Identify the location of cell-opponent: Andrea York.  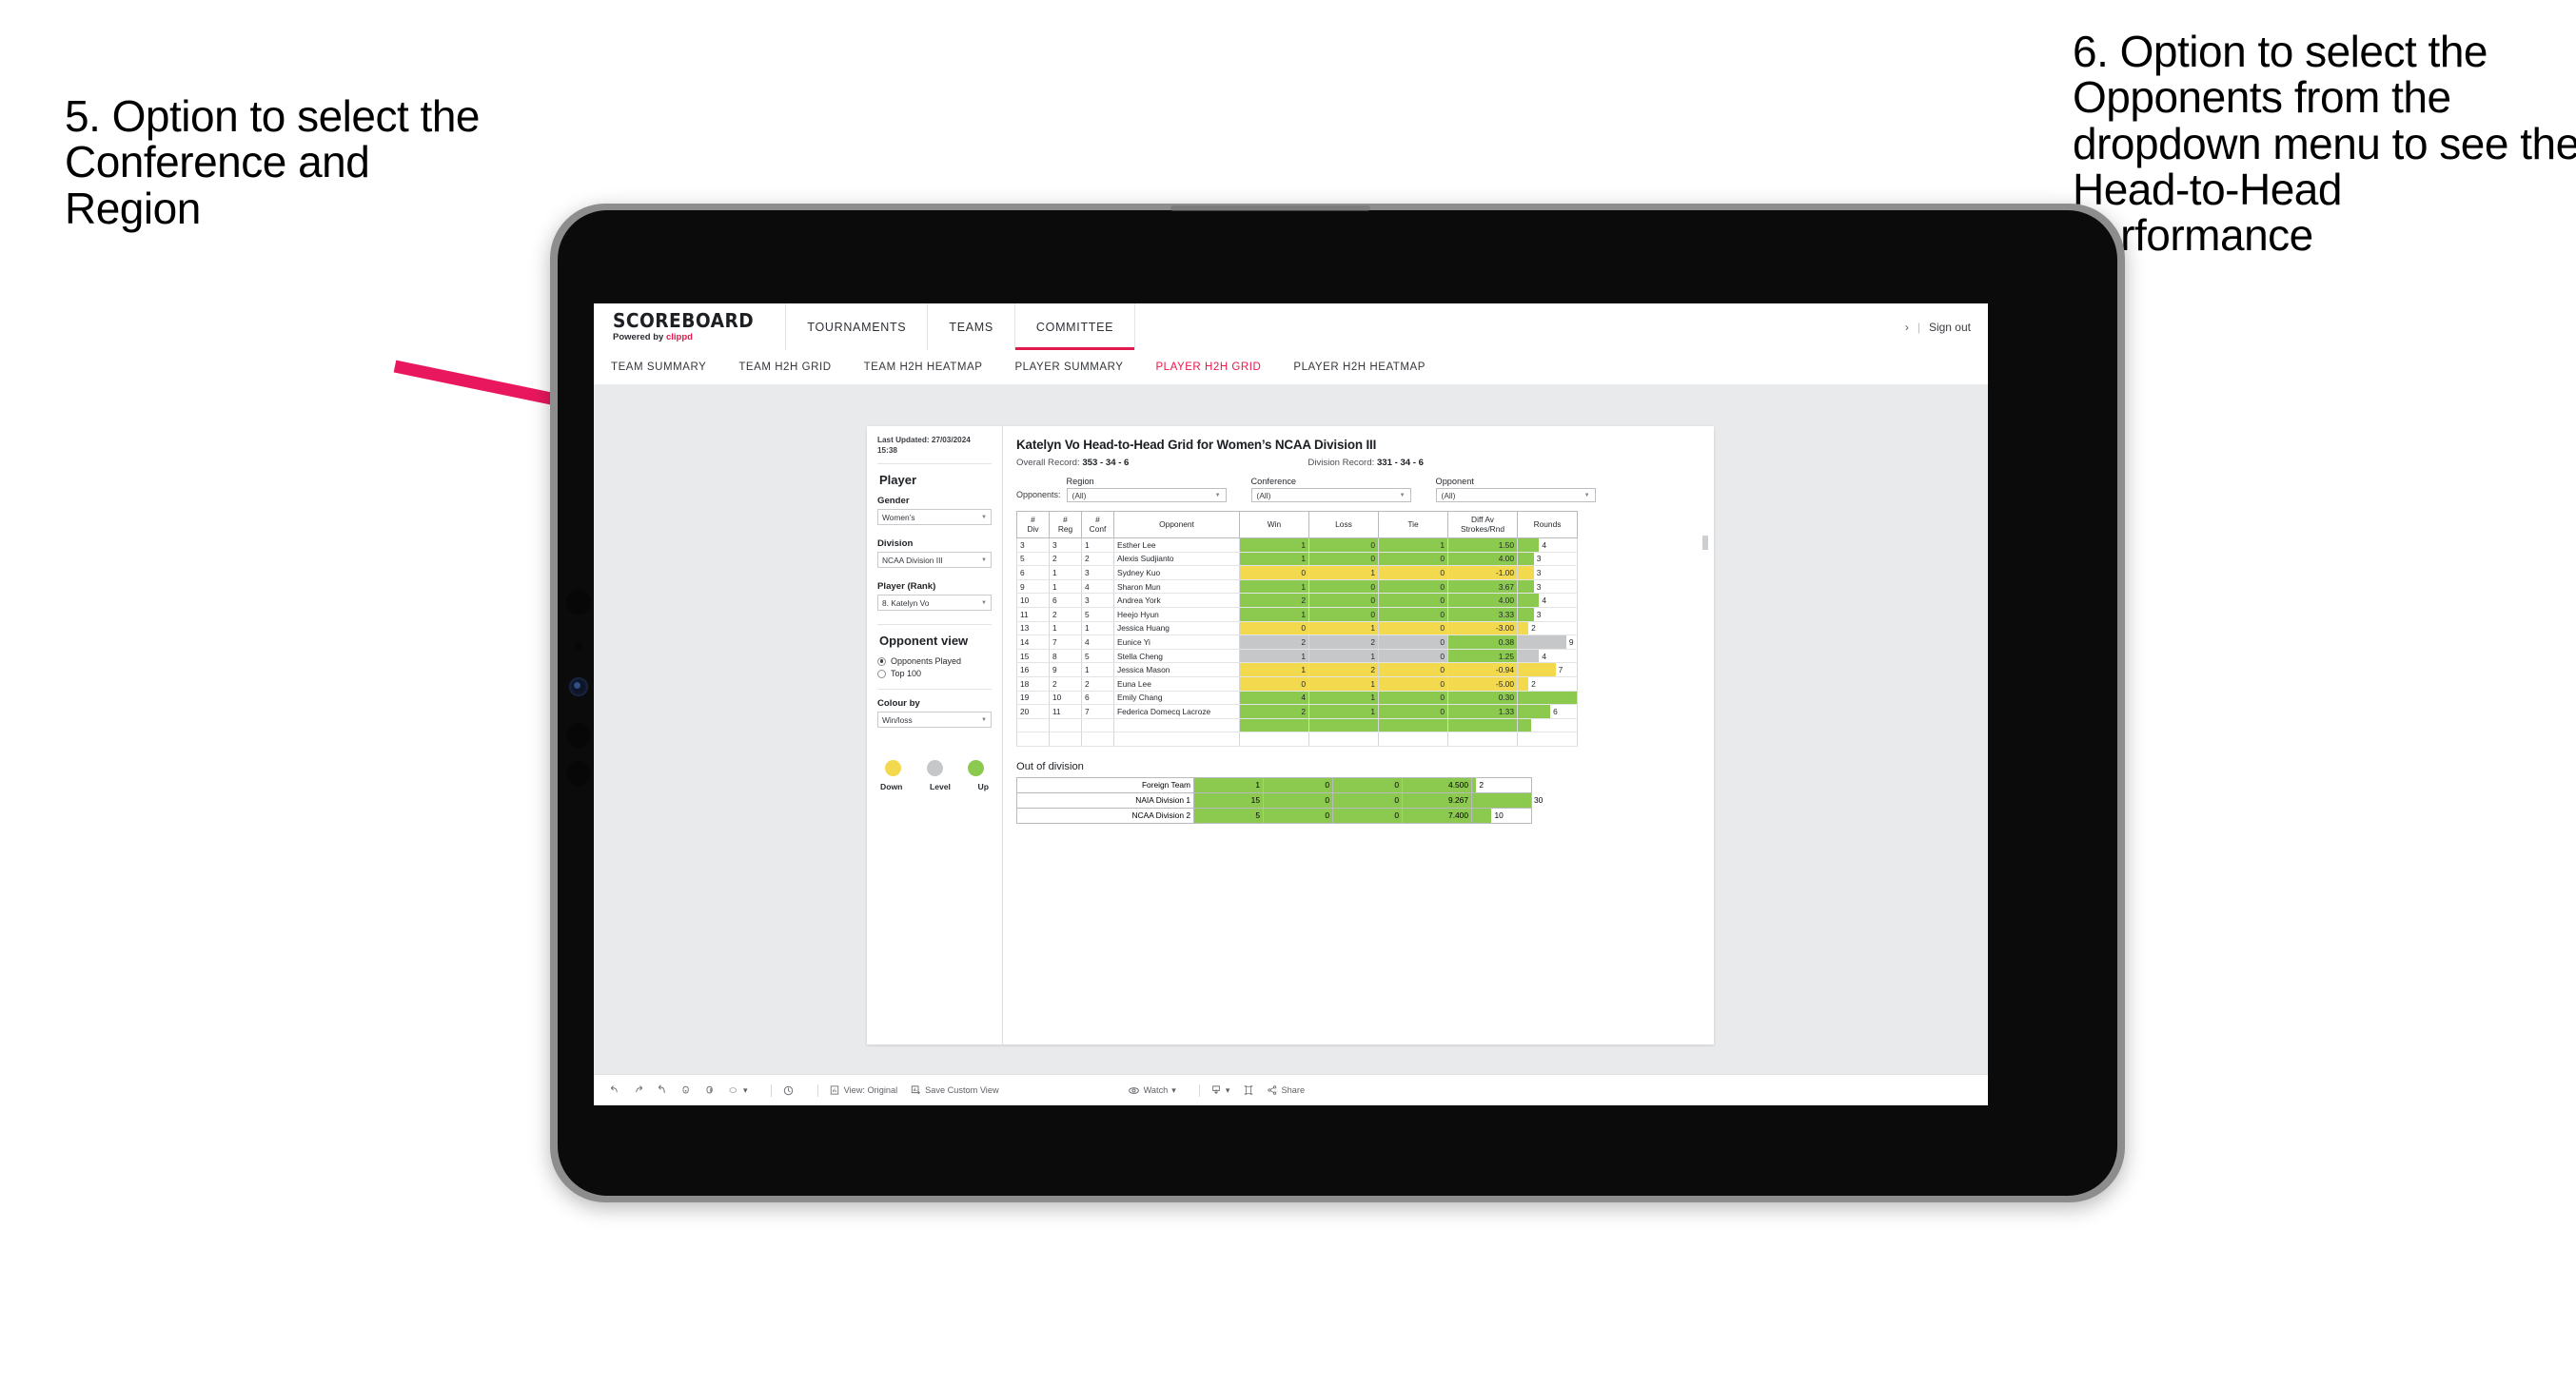
(1176, 600).